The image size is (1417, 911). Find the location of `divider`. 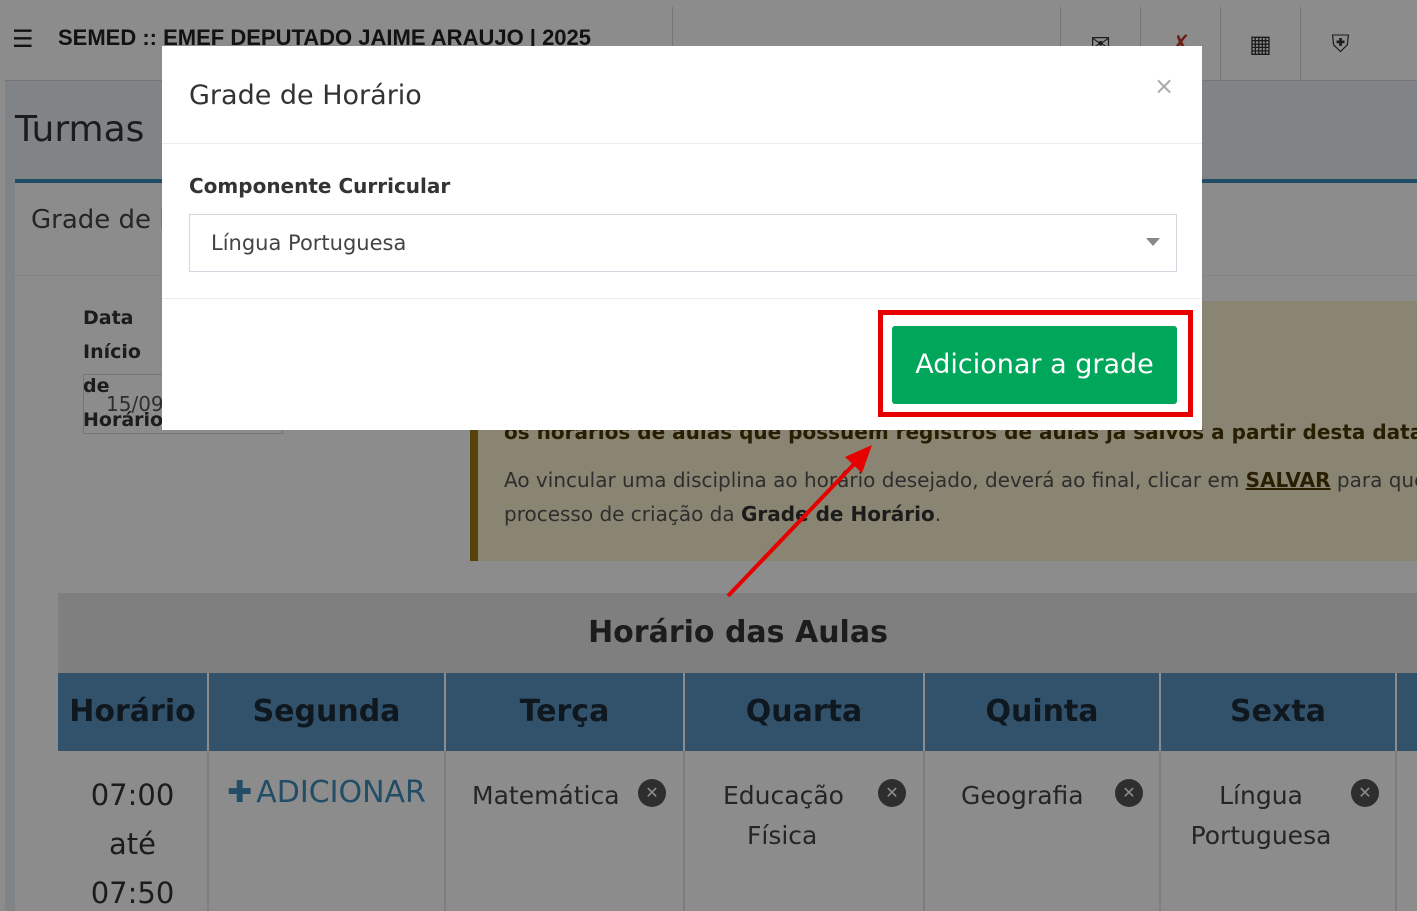

divider is located at coordinates (682, 298).